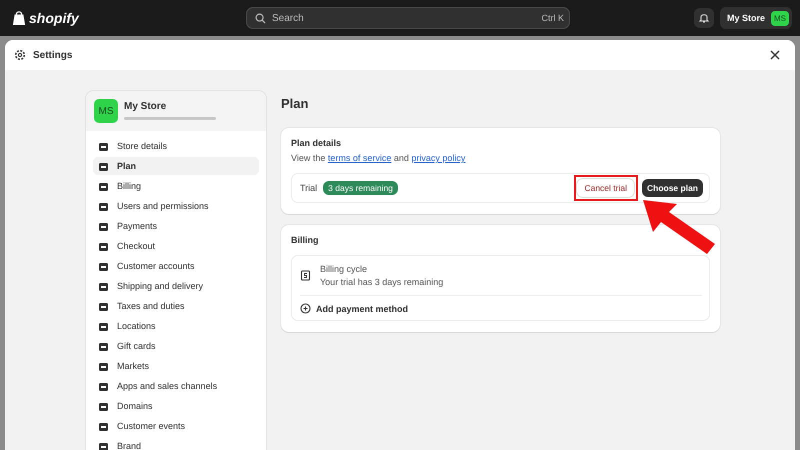 This screenshot has width=800, height=450. What do you see at coordinates (176, 206) in the screenshot?
I see `sidebar-item: Users and permissions` at bounding box center [176, 206].